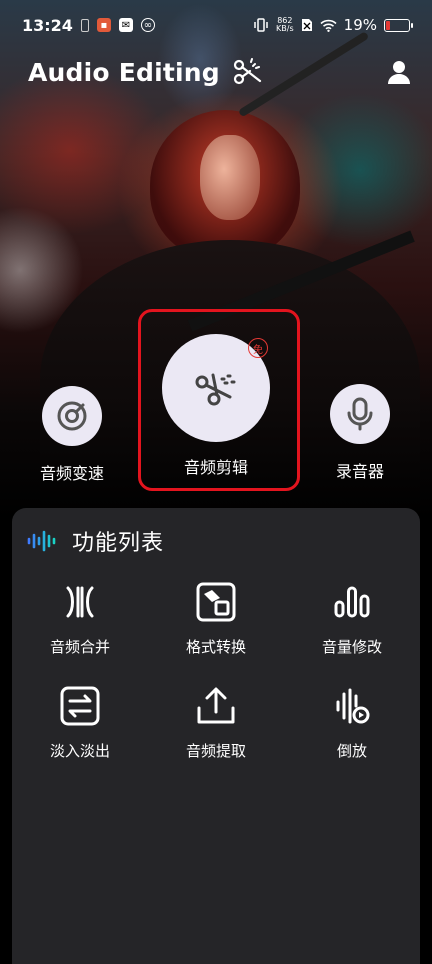 The width and height of the screenshot is (432, 964). I want to click on battery-saver-icon, so click(84, 25).